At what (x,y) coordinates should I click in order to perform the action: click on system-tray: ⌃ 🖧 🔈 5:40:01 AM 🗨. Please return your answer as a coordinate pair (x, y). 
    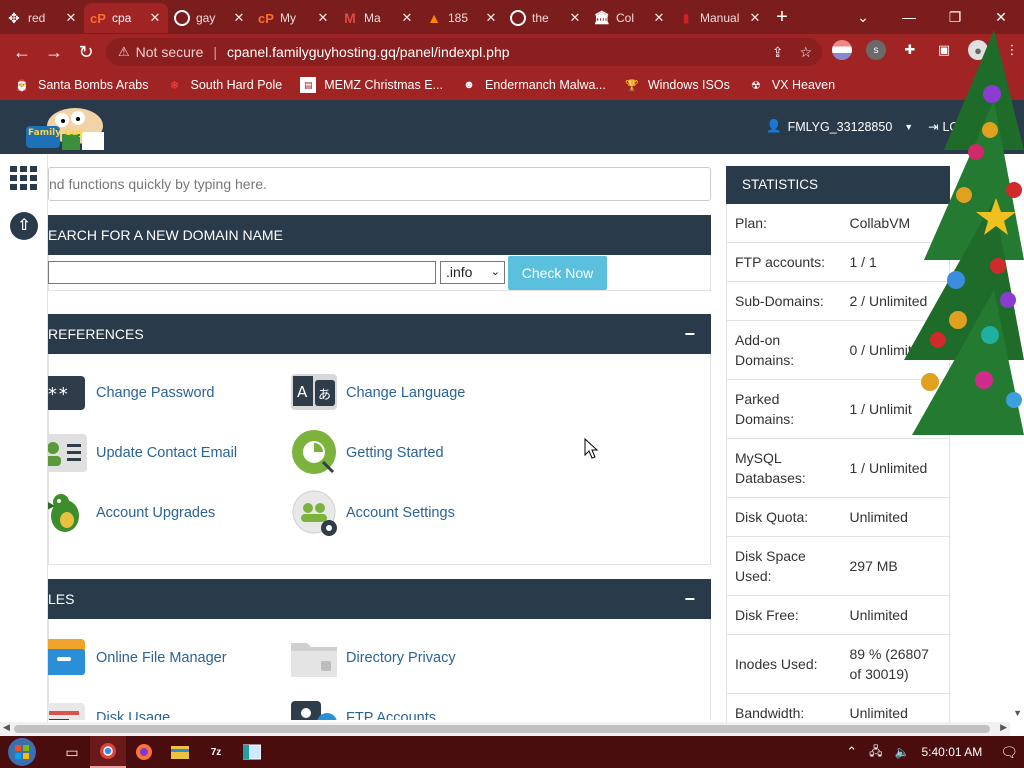
    Looking at the image, I should click on (932, 752).